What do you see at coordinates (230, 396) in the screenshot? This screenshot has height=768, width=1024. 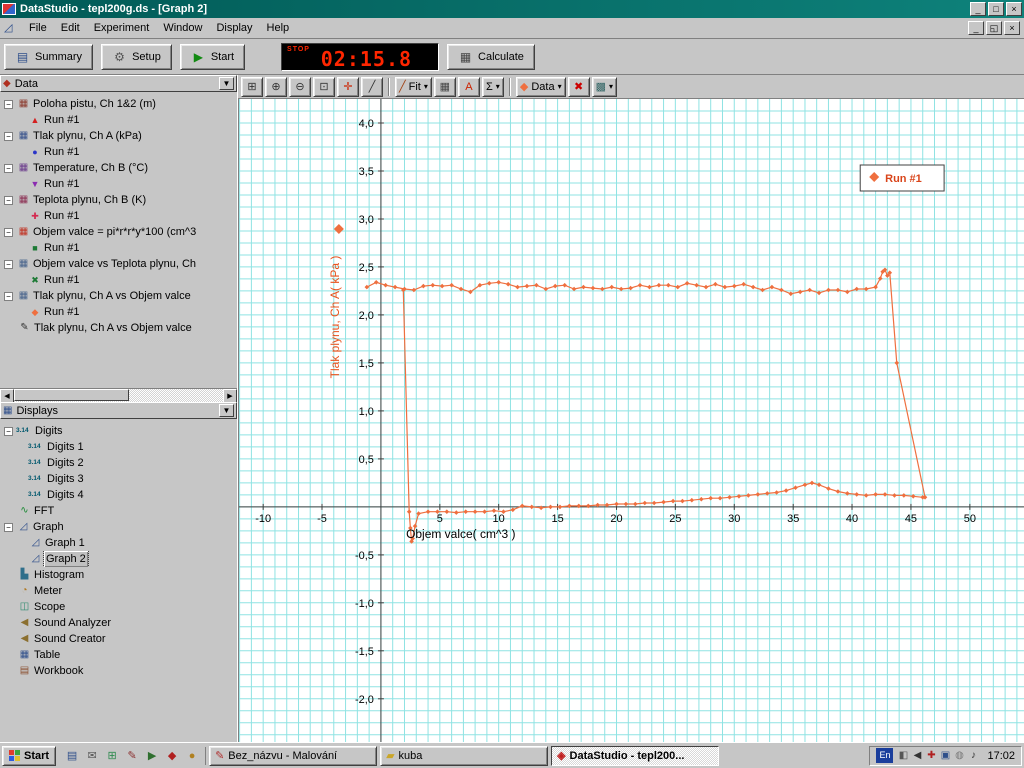 I see `scroll-right-icon: ▶` at bounding box center [230, 396].